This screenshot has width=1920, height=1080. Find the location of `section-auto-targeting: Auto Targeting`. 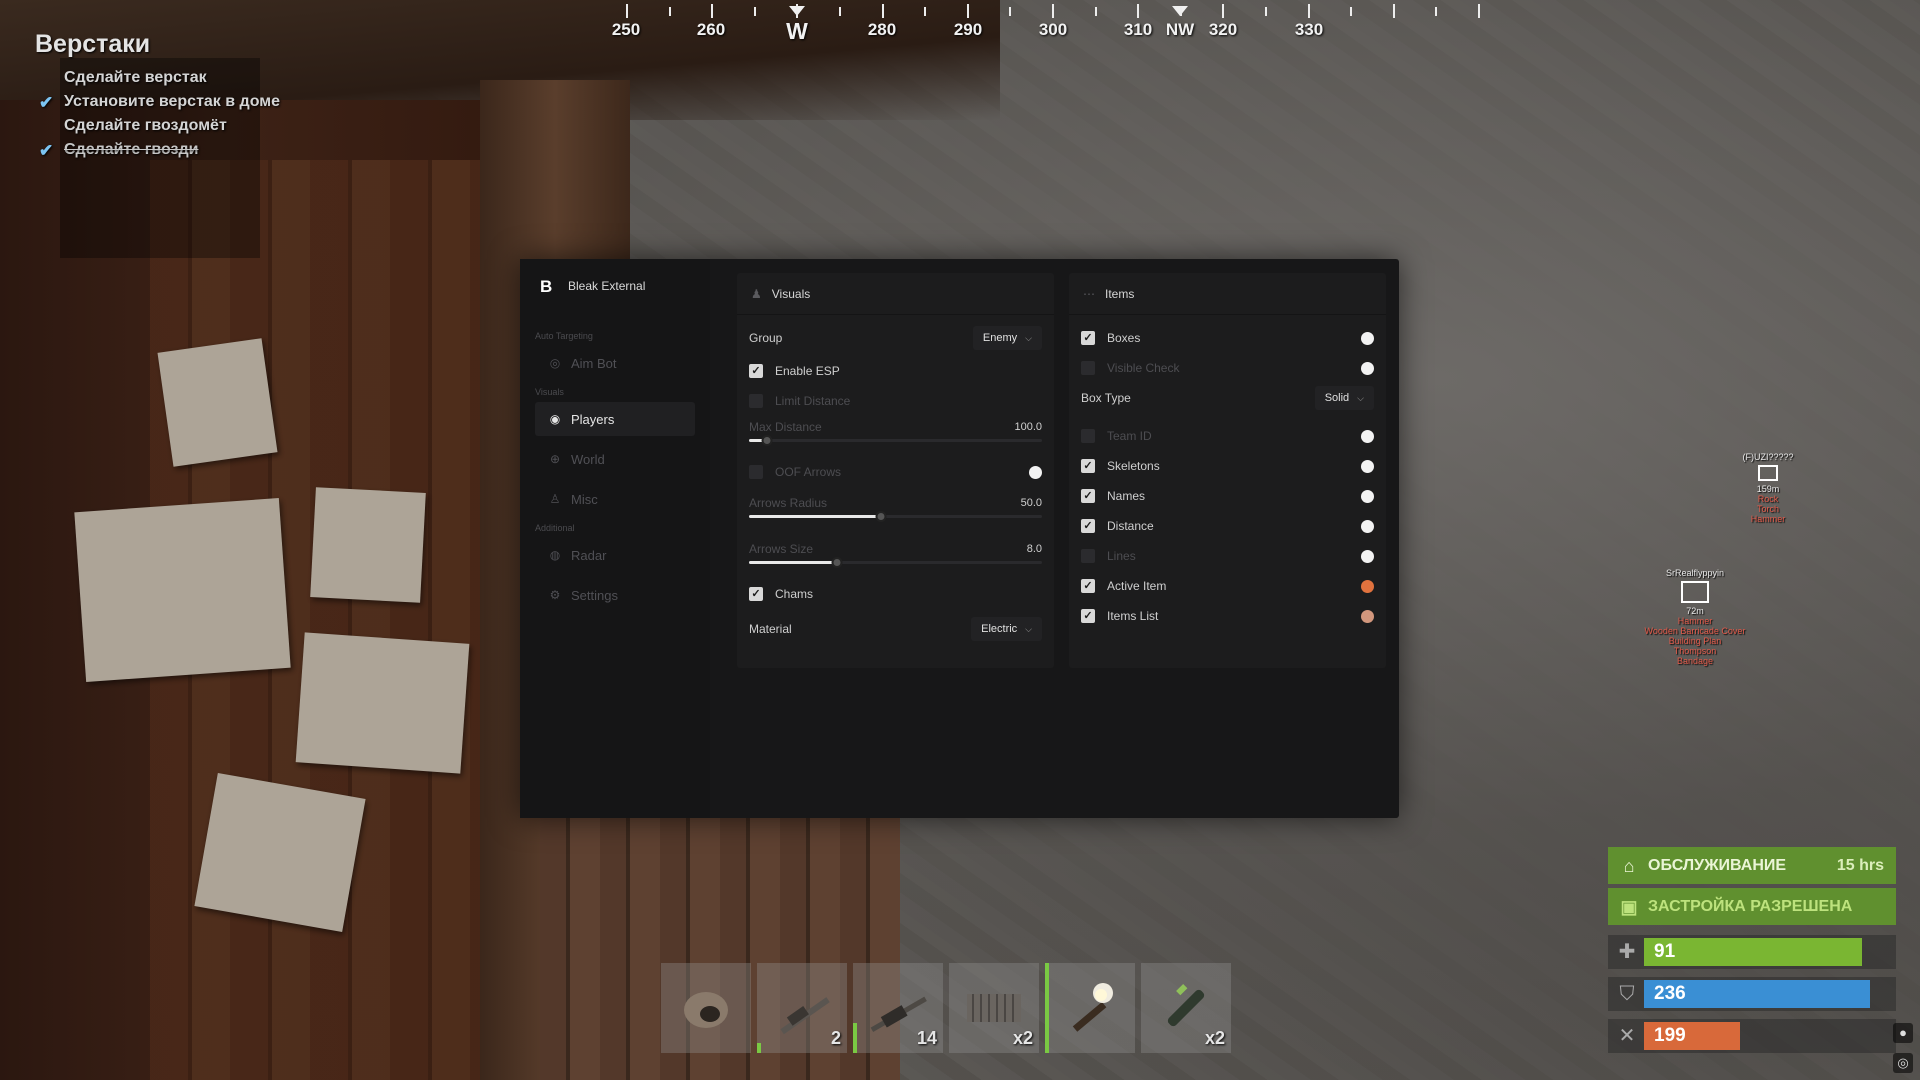

section-auto-targeting: Auto Targeting is located at coordinates (564, 336).